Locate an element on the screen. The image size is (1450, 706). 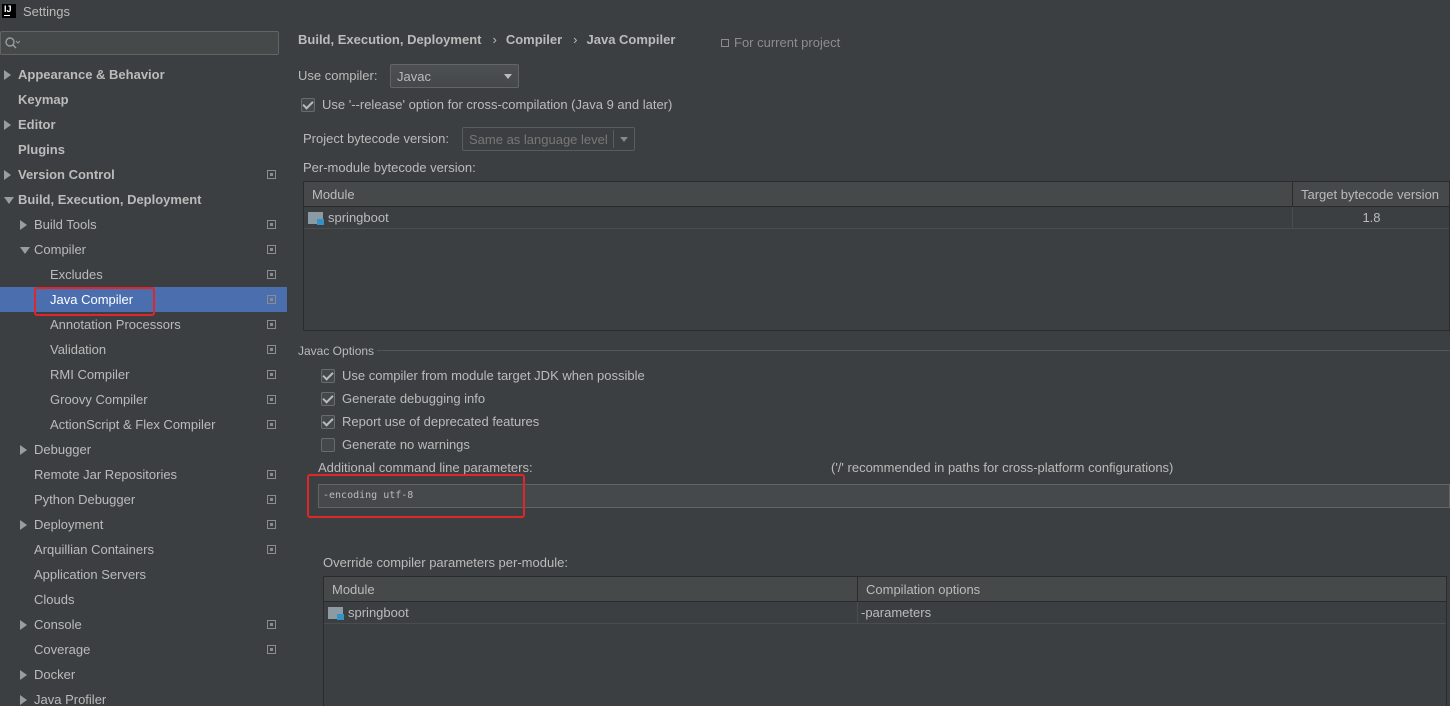
table-header: Module Compilation options is located at coordinates (885, 589).